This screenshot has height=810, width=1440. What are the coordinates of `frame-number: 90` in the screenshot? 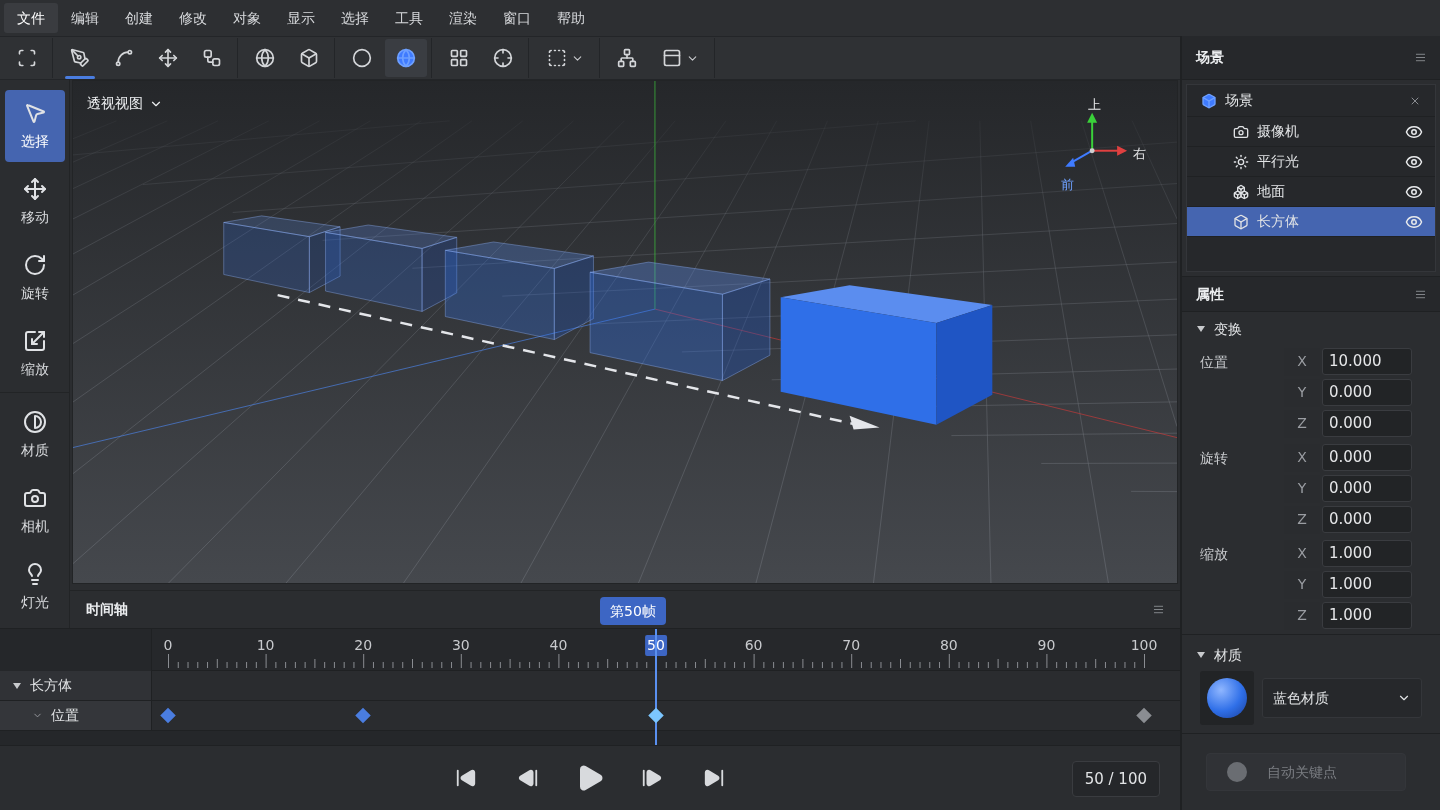 It's located at (1046, 645).